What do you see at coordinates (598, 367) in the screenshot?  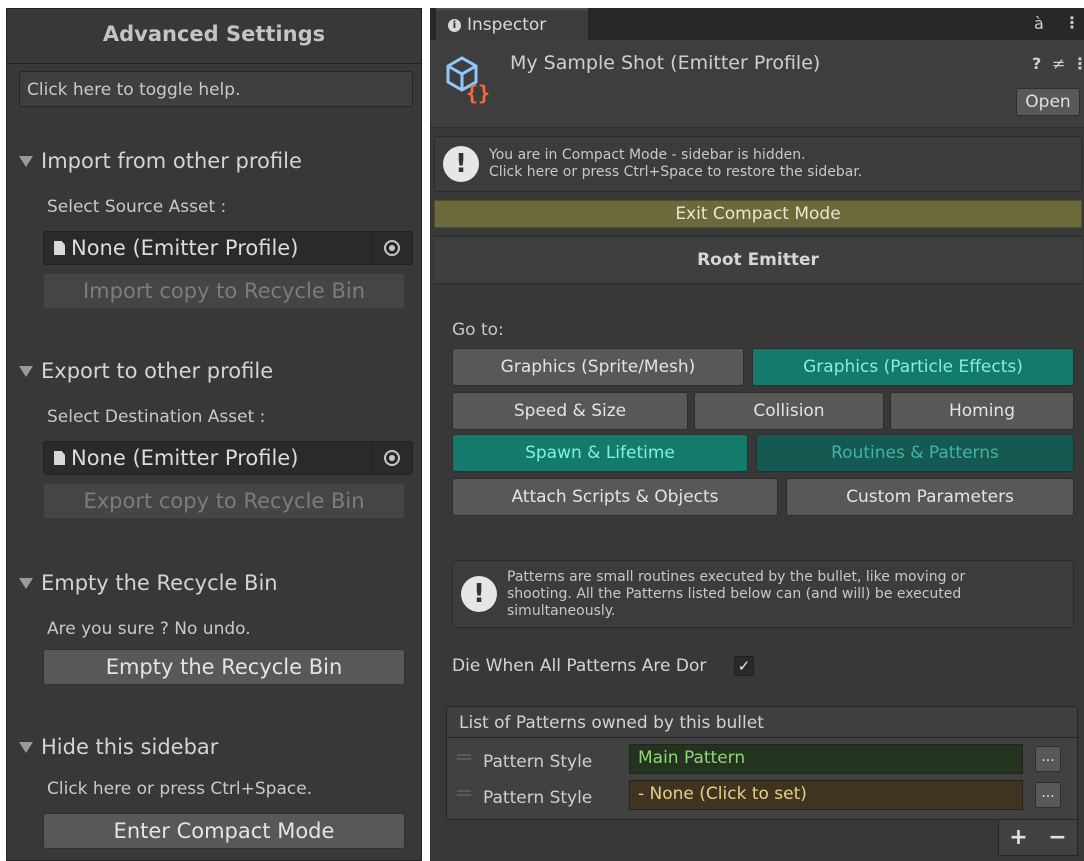 I see `nav-graphics-sprite-button: Graphics (Sprite/Mesh)` at bounding box center [598, 367].